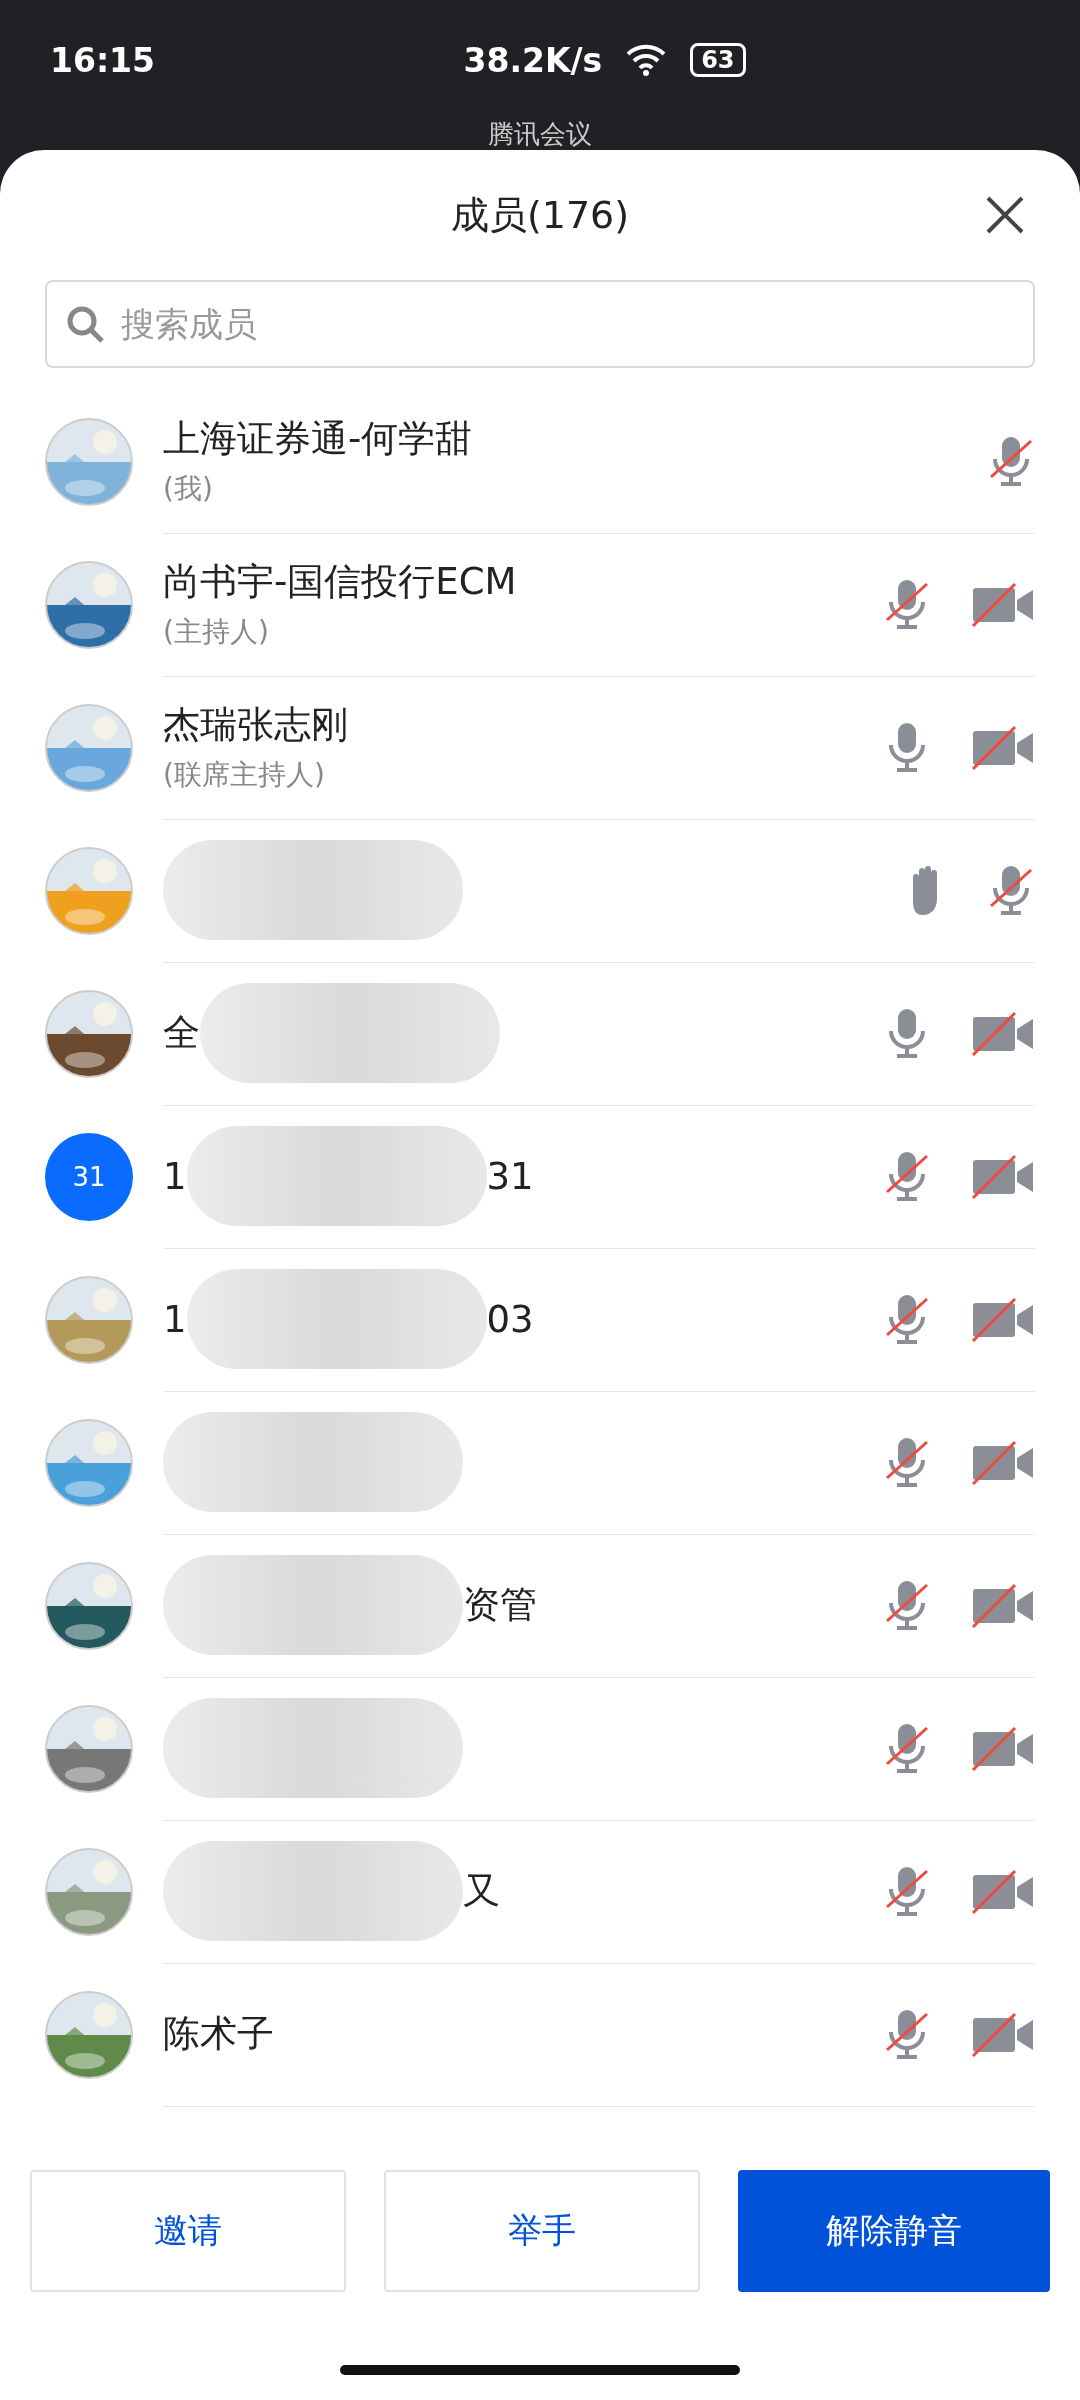 Image resolution: width=1080 pixels, height=2400 pixels. Describe the element at coordinates (540, 215) in the screenshot. I see `sheet-title: 成员(176)` at that location.